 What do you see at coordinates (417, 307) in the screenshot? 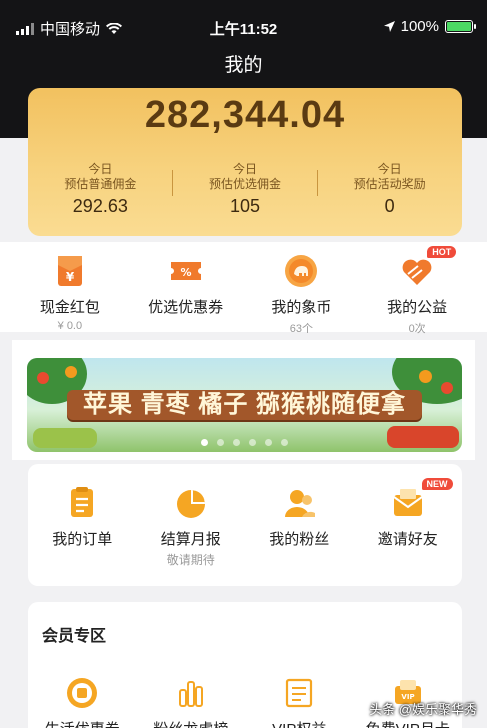
I see `quick-item-label: 我的公益` at bounding box center [417, 307].